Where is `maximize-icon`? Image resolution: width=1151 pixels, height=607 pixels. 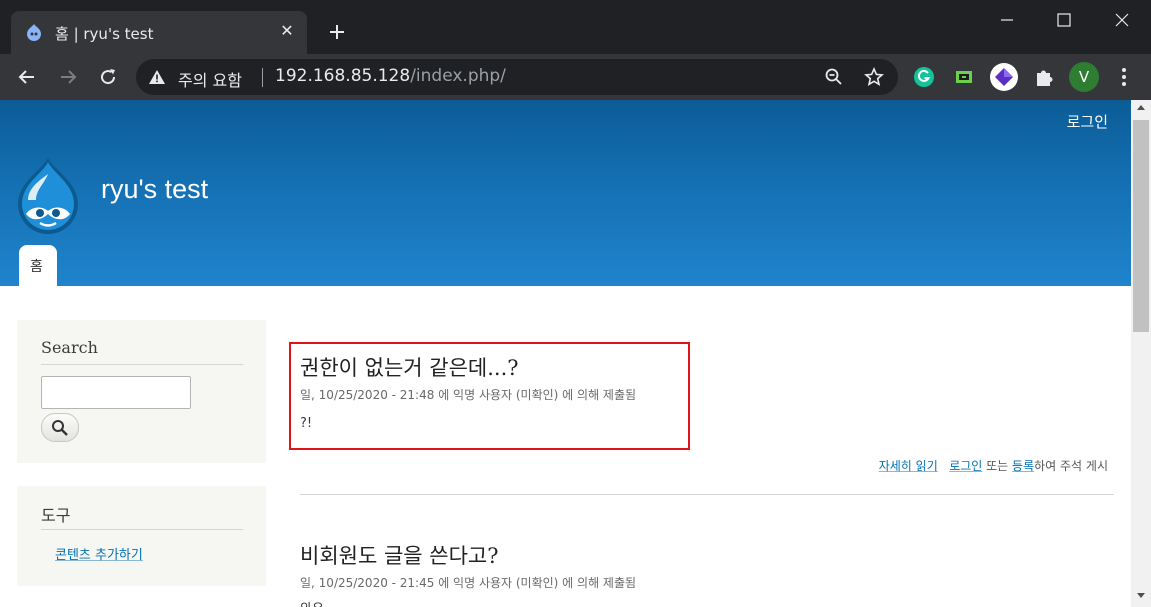 maximize-icon is located at coordinates (1064, 20).